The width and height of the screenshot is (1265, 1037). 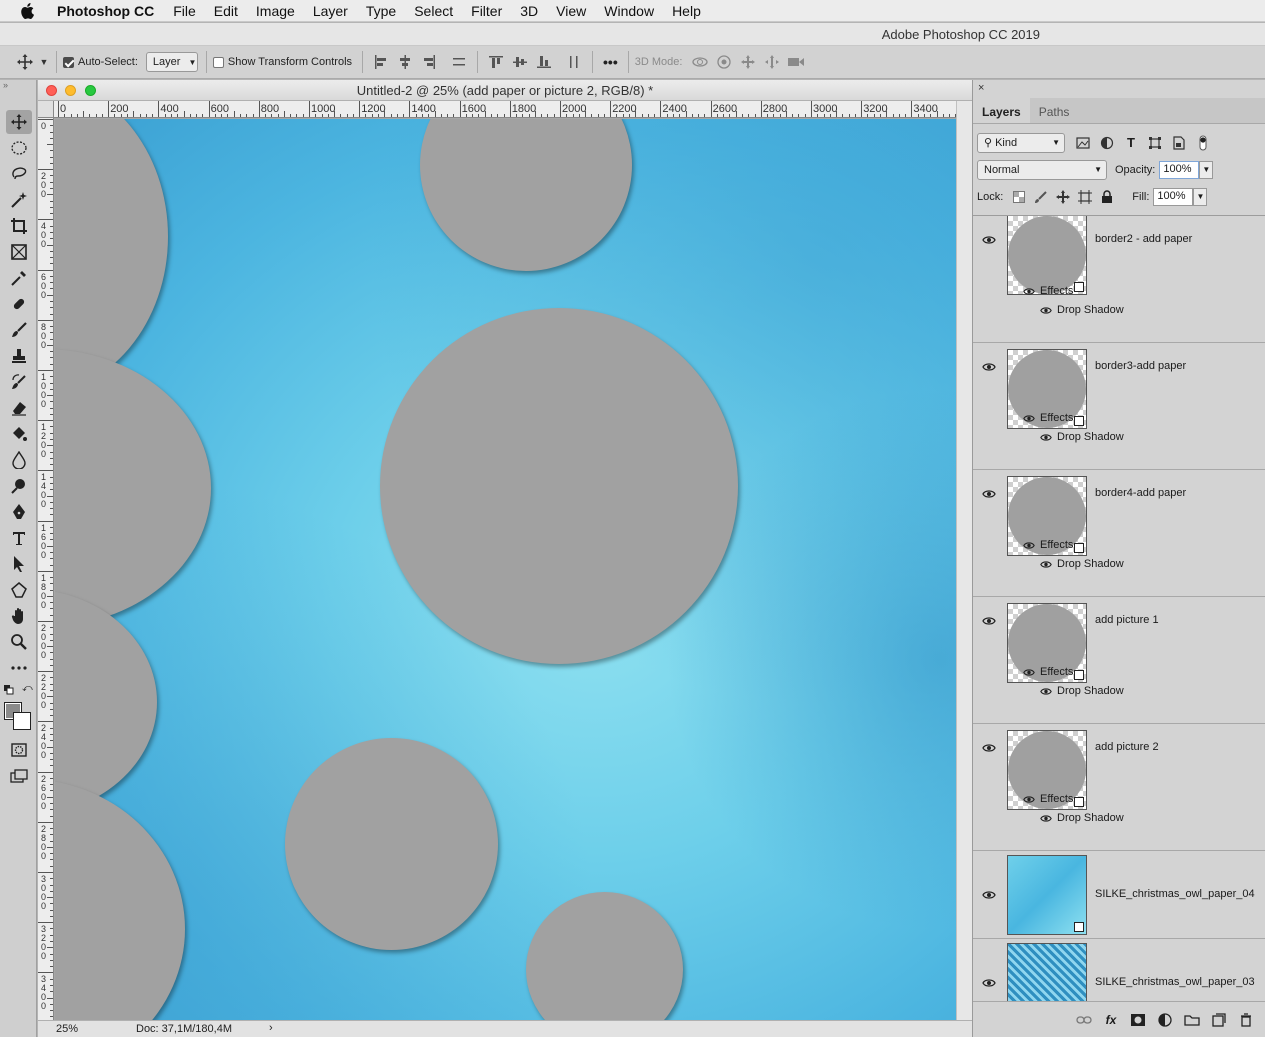 What do you see at coordinates (772, 62) in the screenshot?
I see `slide-3d-icon` at bounding box center [772, 62].